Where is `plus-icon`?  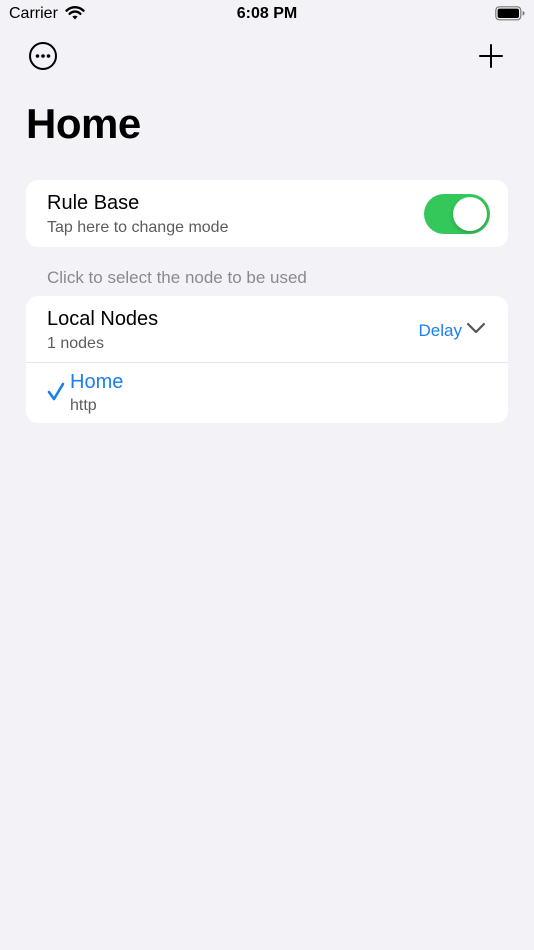
plus-icon is located at coordinates (491, 56).